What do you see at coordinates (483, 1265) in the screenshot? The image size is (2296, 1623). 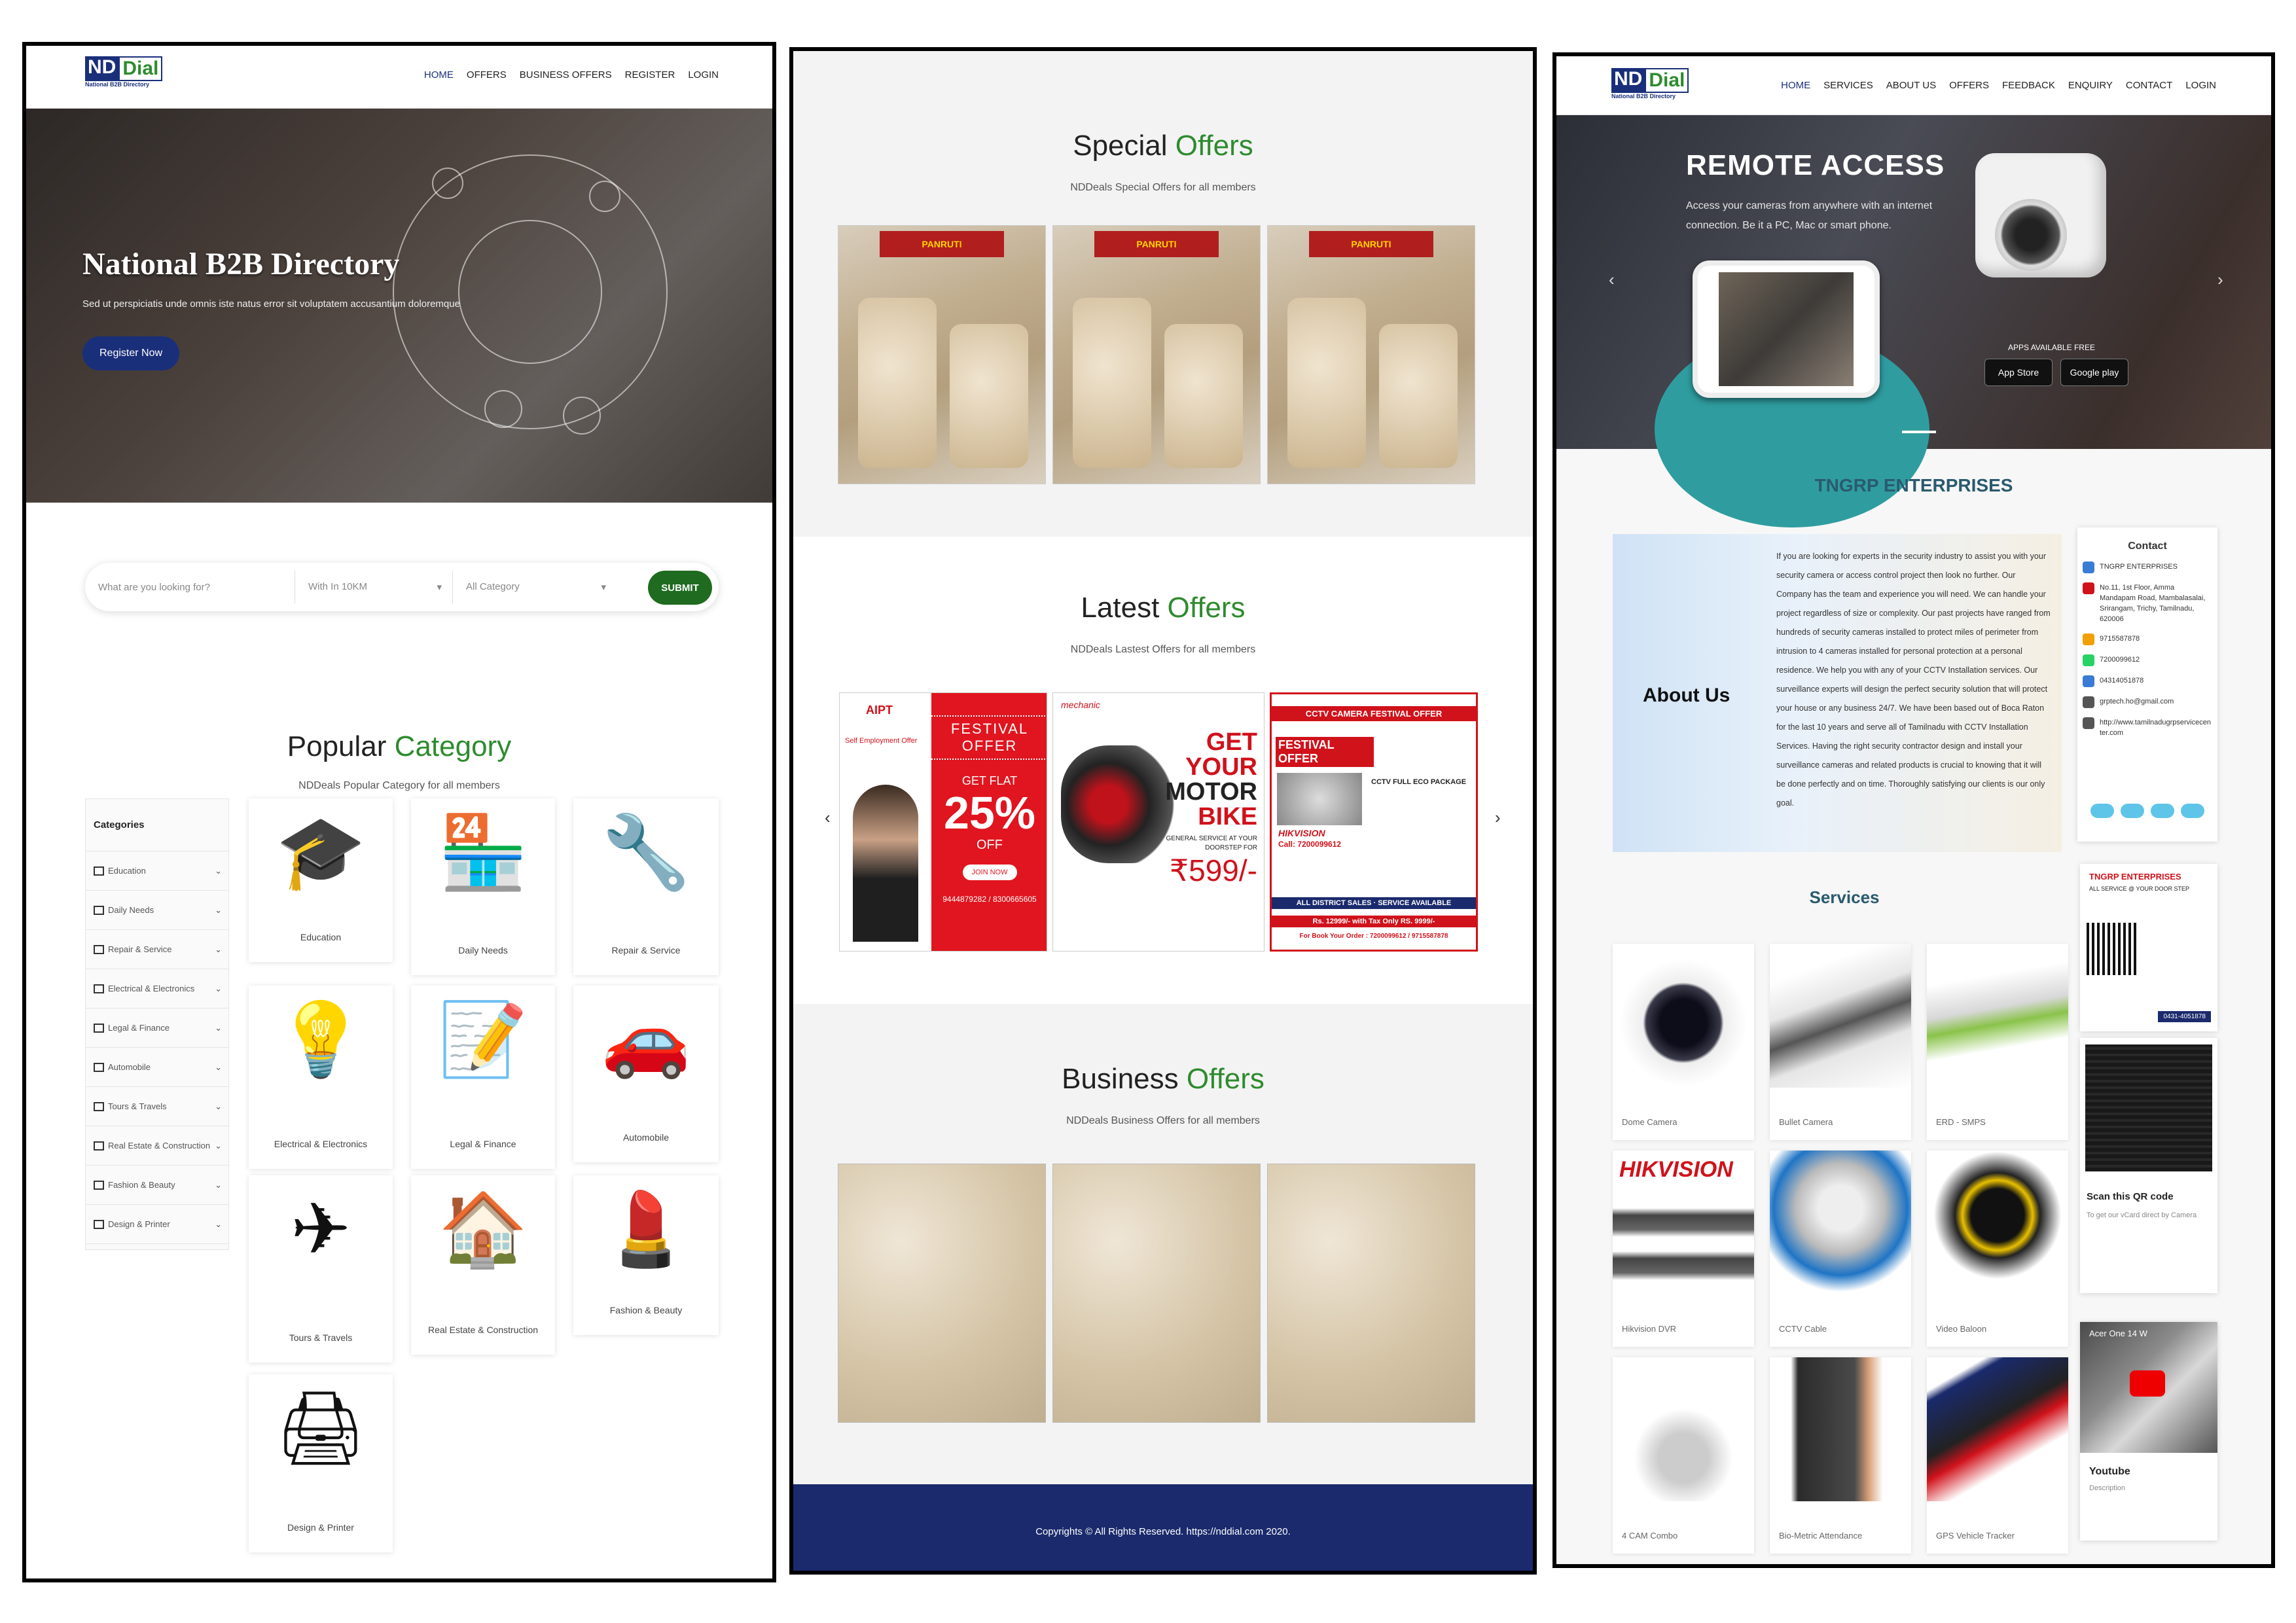 I see `category-card-real-estate: 🏠 Real Estate & Construction` at bounding box center [483, 1265].